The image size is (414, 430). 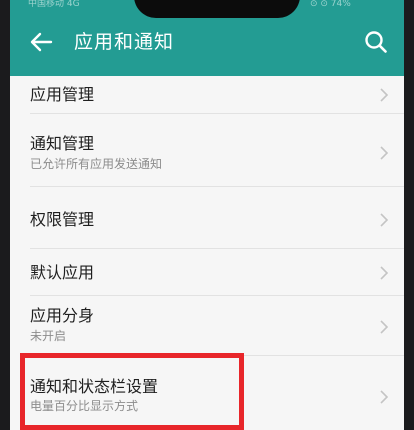 I want to click on search-button, so click(x=376, y=42).